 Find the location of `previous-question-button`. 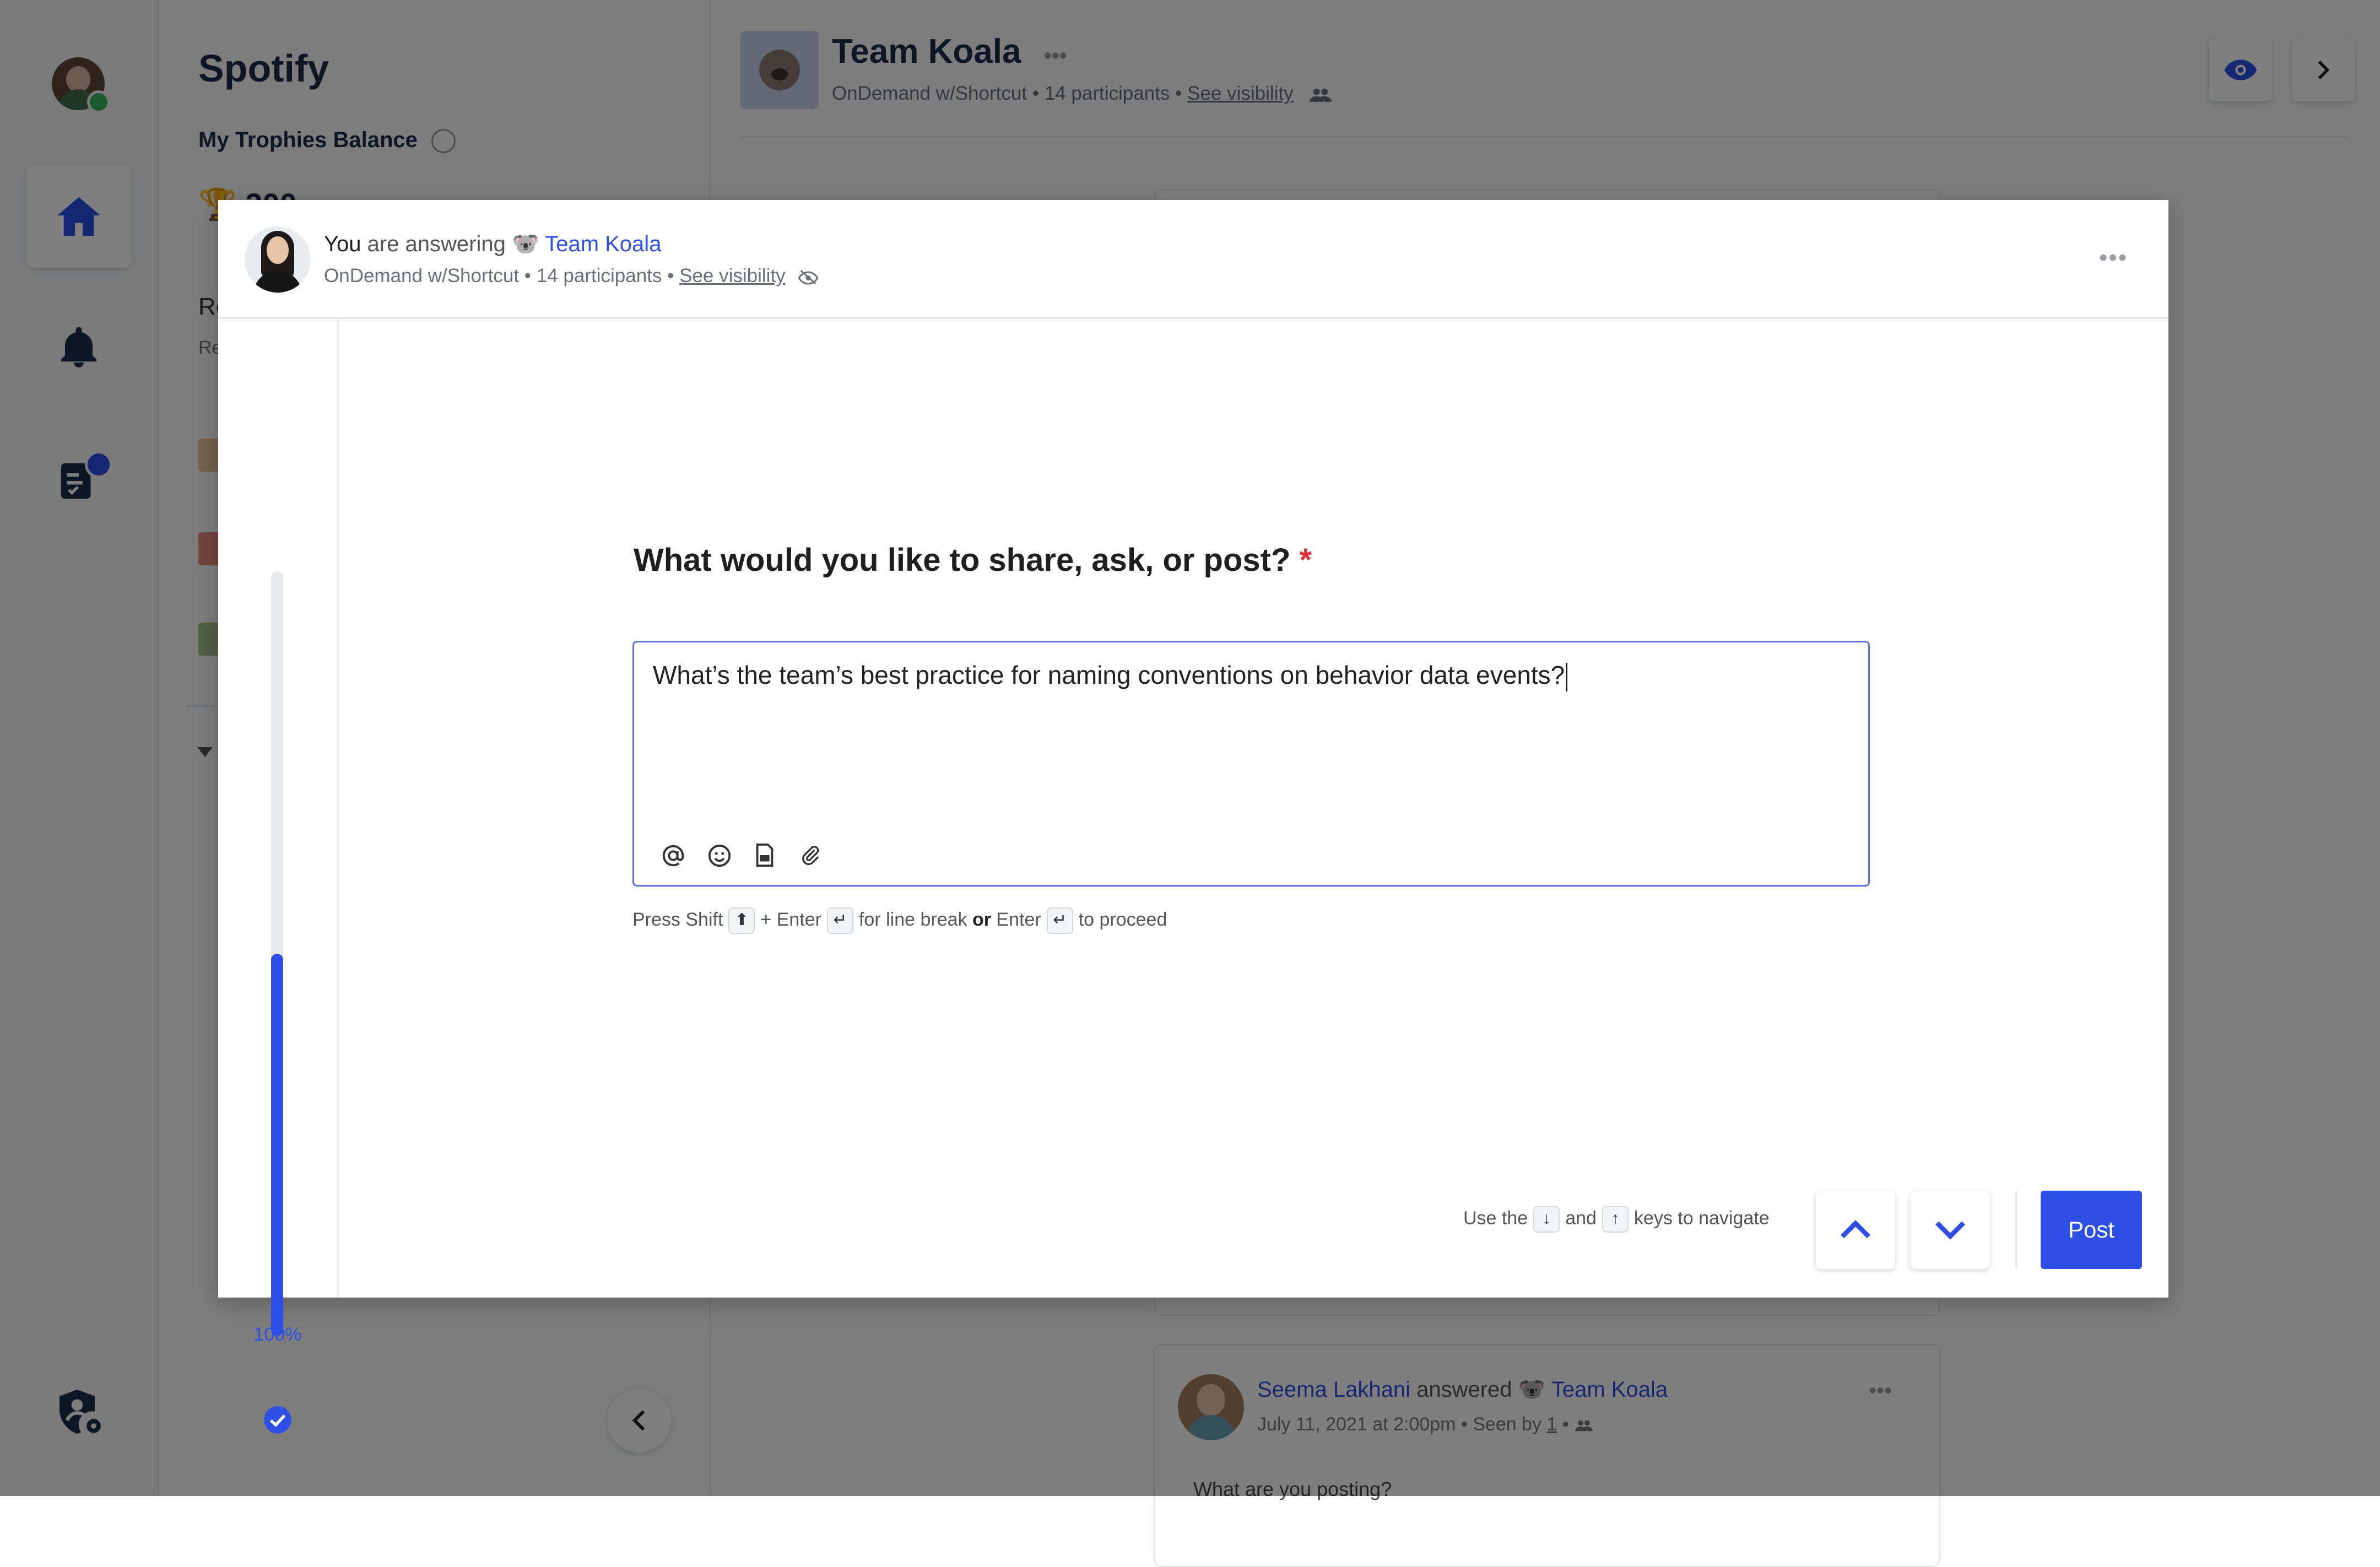

previous-question-button is located at coordinates (1855, 1230).